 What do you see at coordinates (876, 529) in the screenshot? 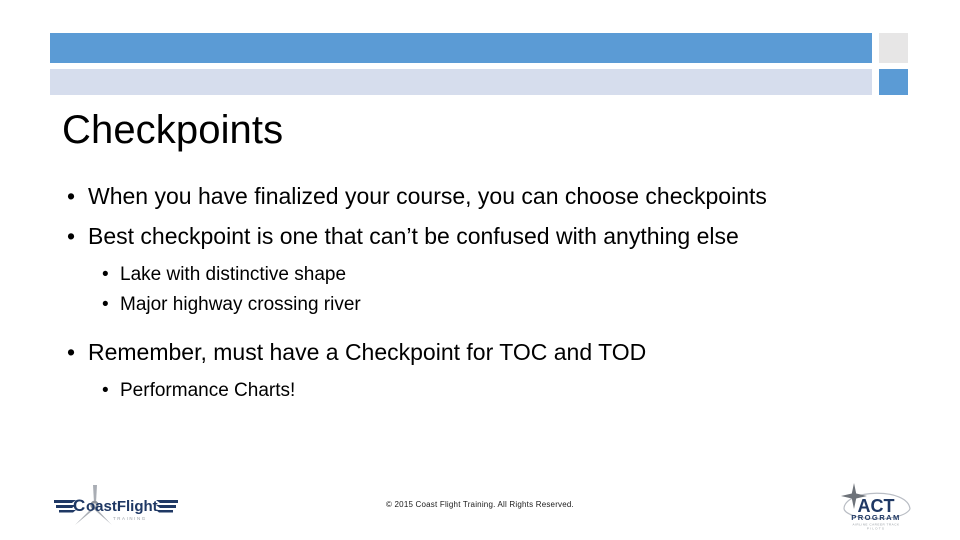
I see `svg-text: PILOTS` at bounding box center [876, 529].